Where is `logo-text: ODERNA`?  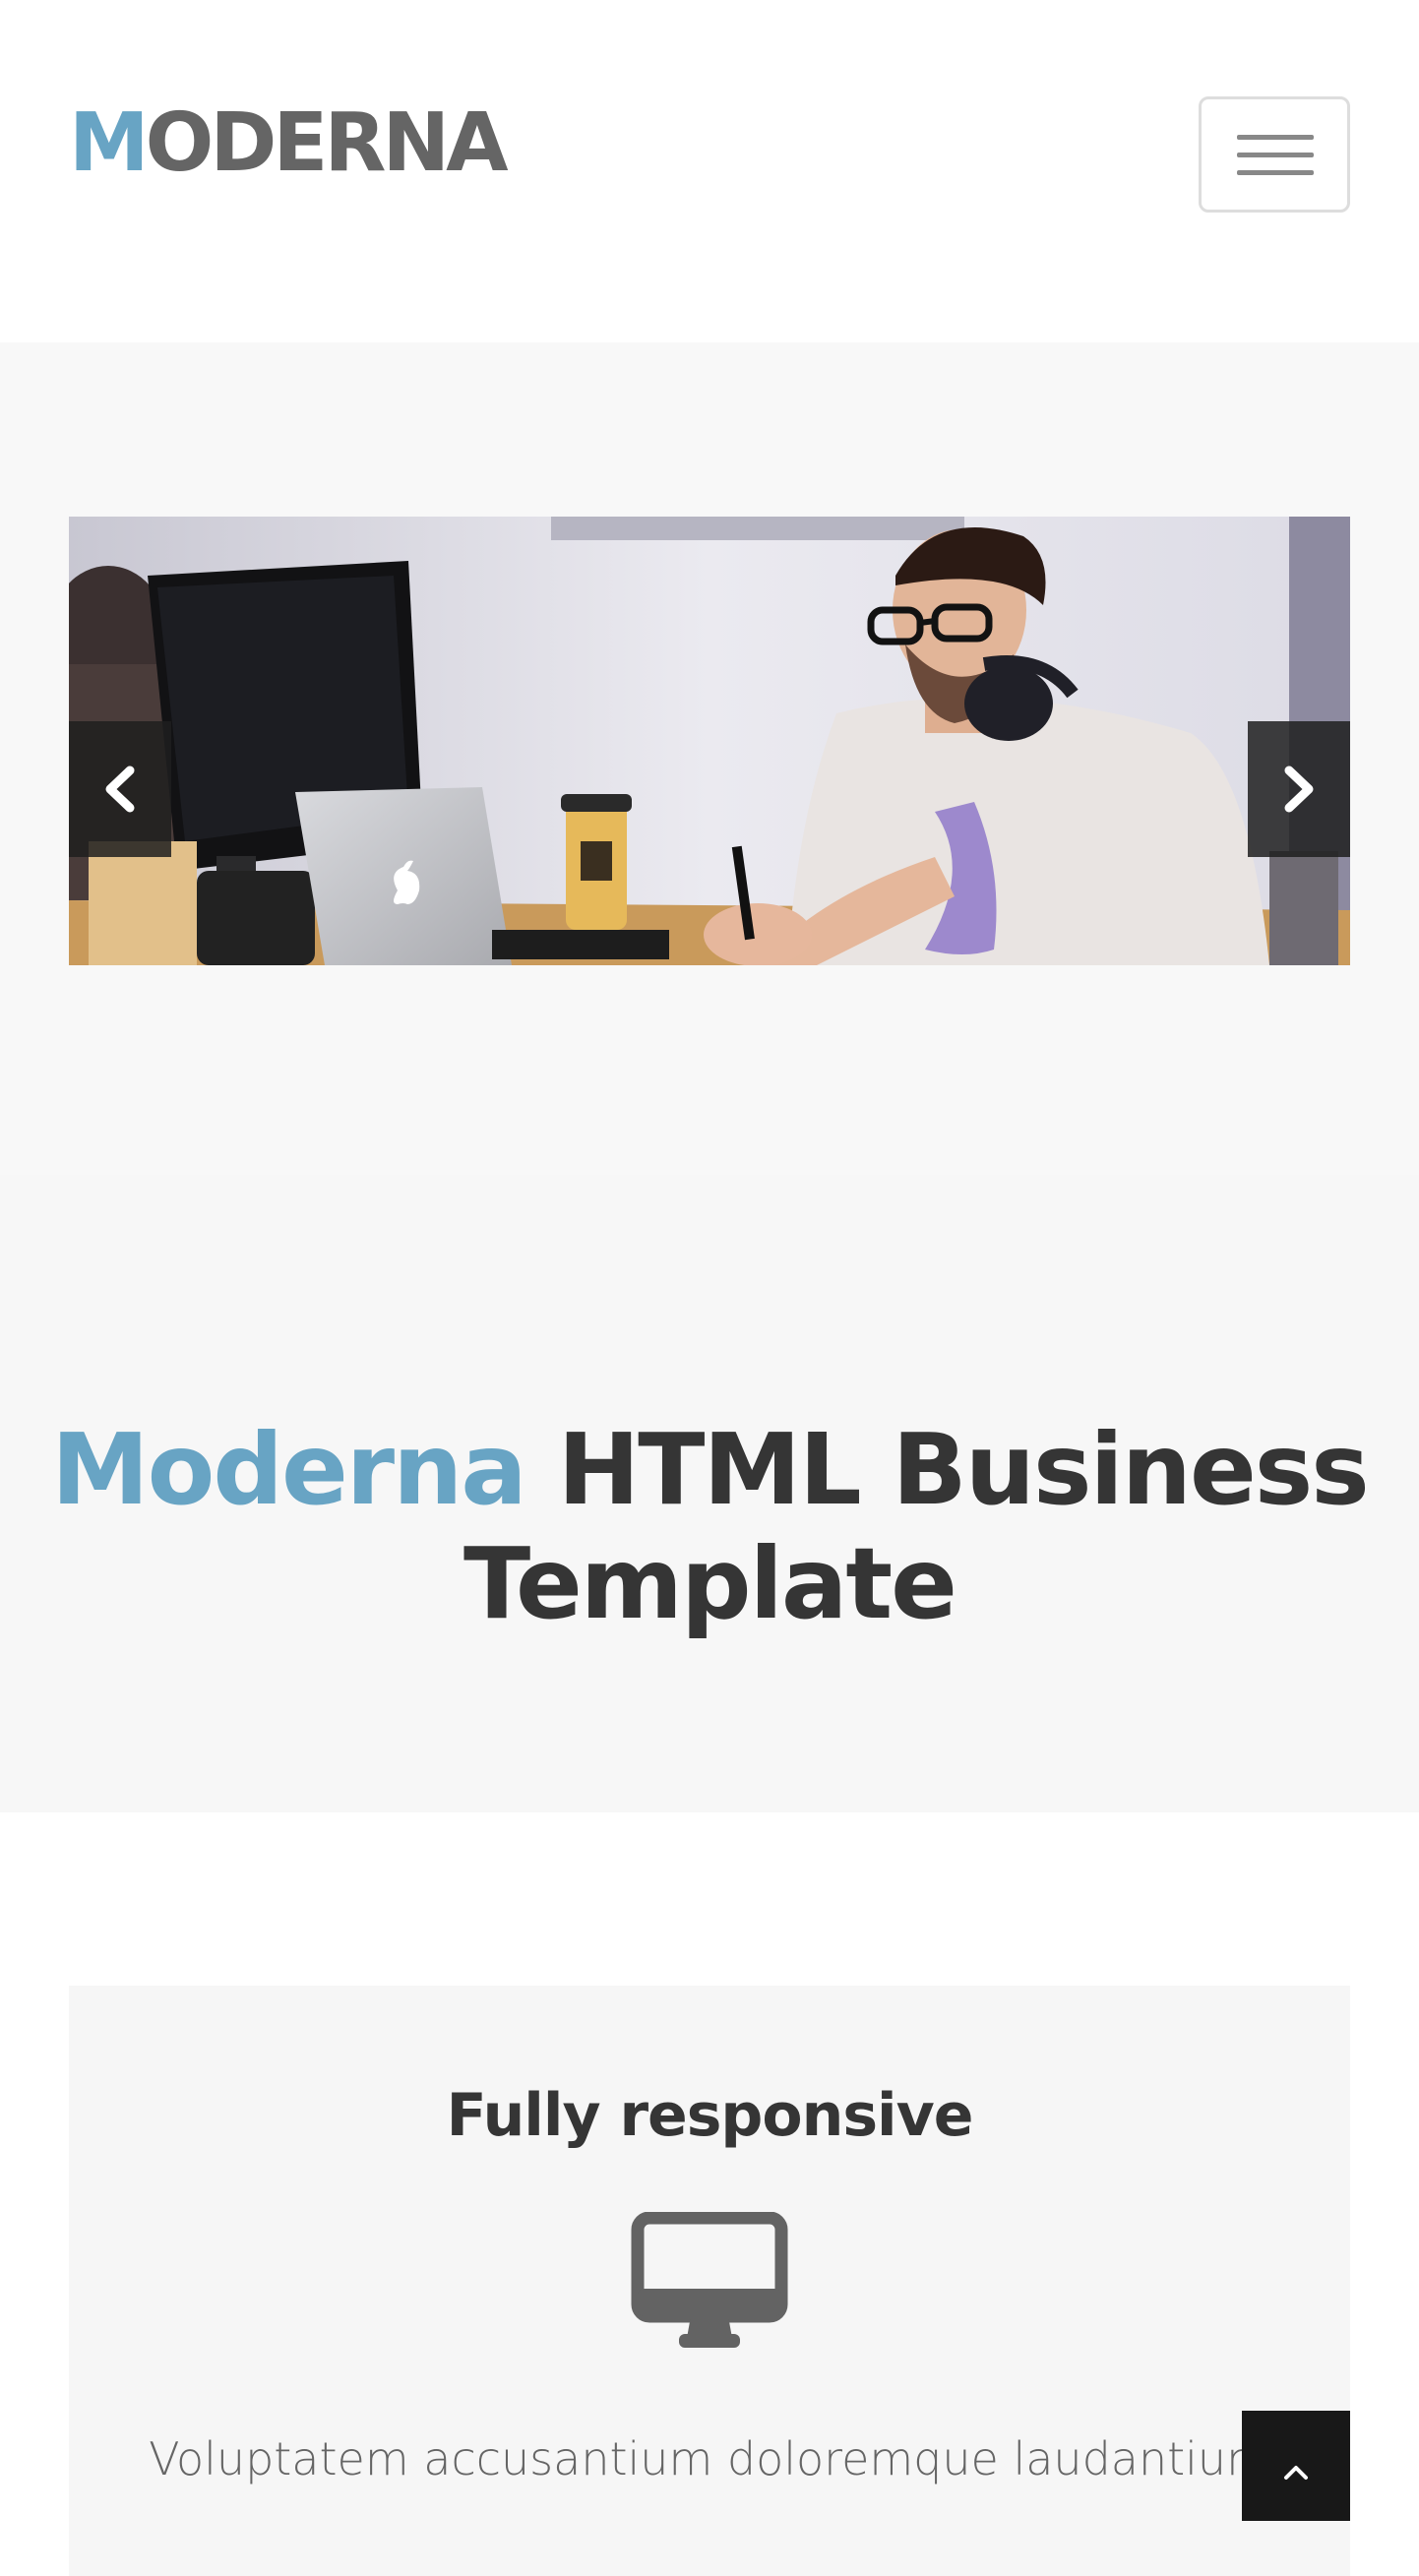
logo-text: ODERNA is located at coordinates (327, 143).